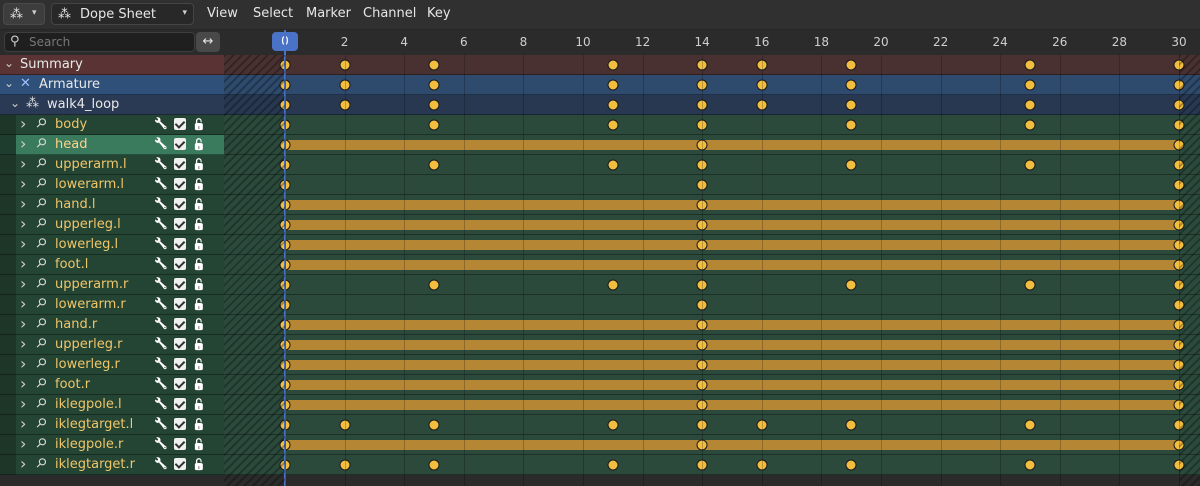 The height and width of the screenshot is (486, 1200). I want to click on channel-row-summary: ⌄ Summary, so click(112, 65).